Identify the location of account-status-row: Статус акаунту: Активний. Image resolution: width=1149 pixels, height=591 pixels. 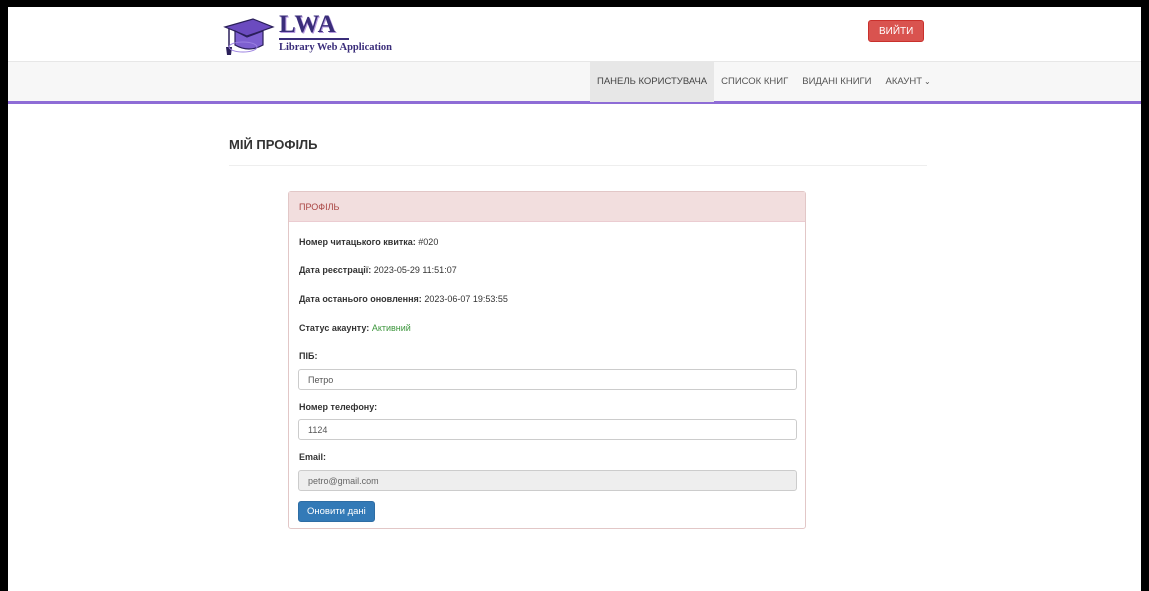
(355, 328).